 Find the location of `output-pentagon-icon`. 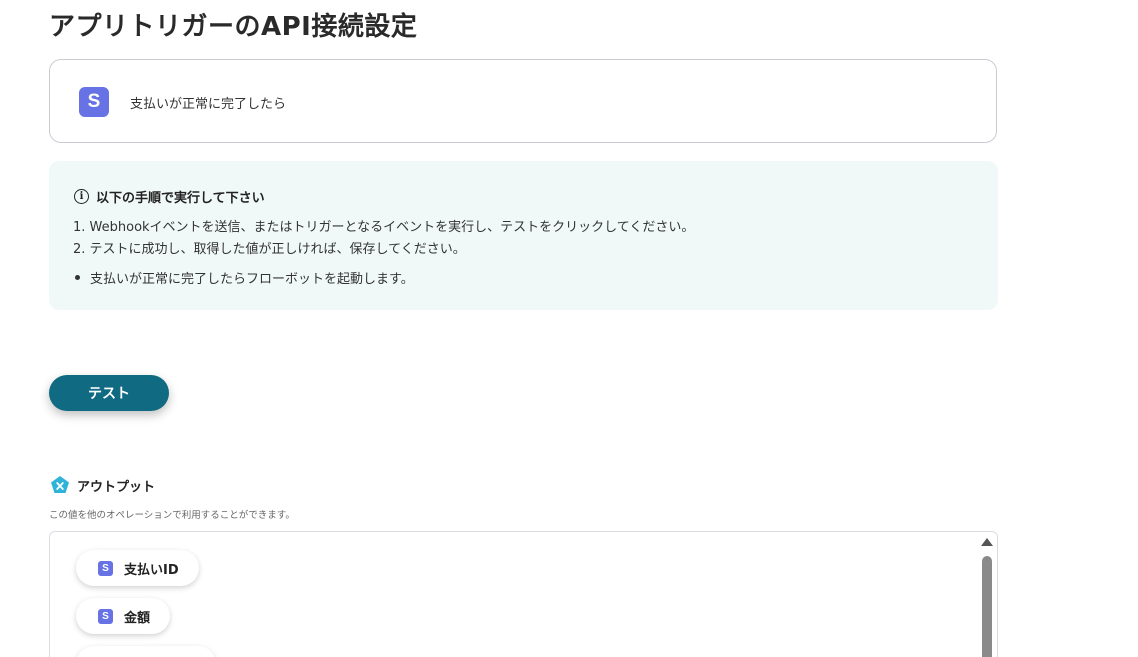

output-pentagon-icon is located at coordinates (60, 484).